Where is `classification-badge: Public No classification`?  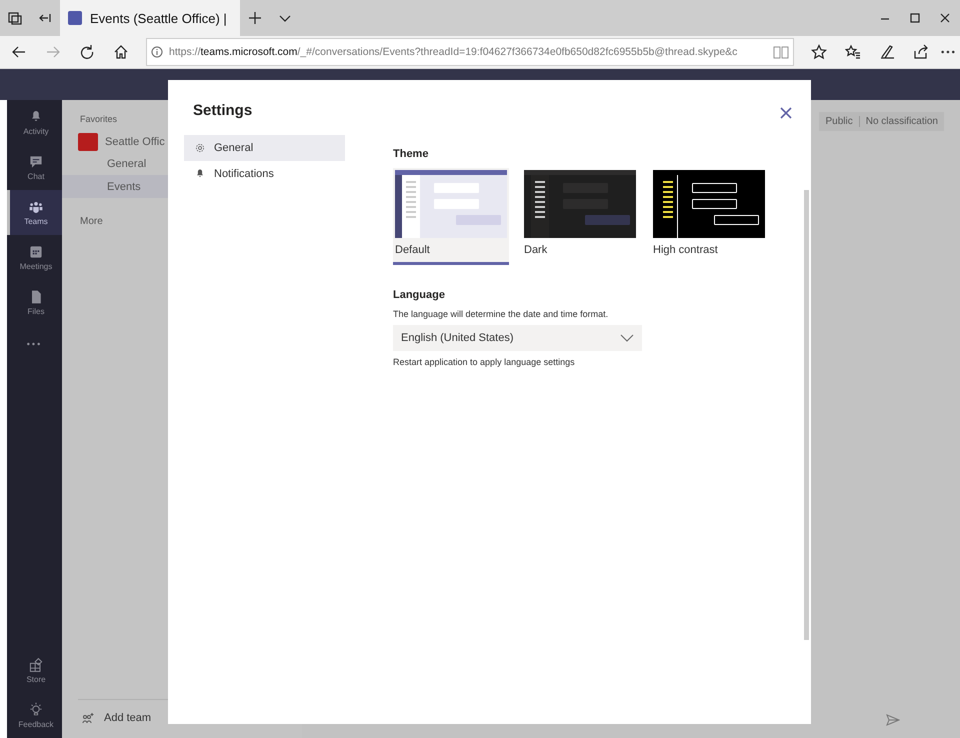 classification-badge: Public No classification is located at coordinates (881, 121).